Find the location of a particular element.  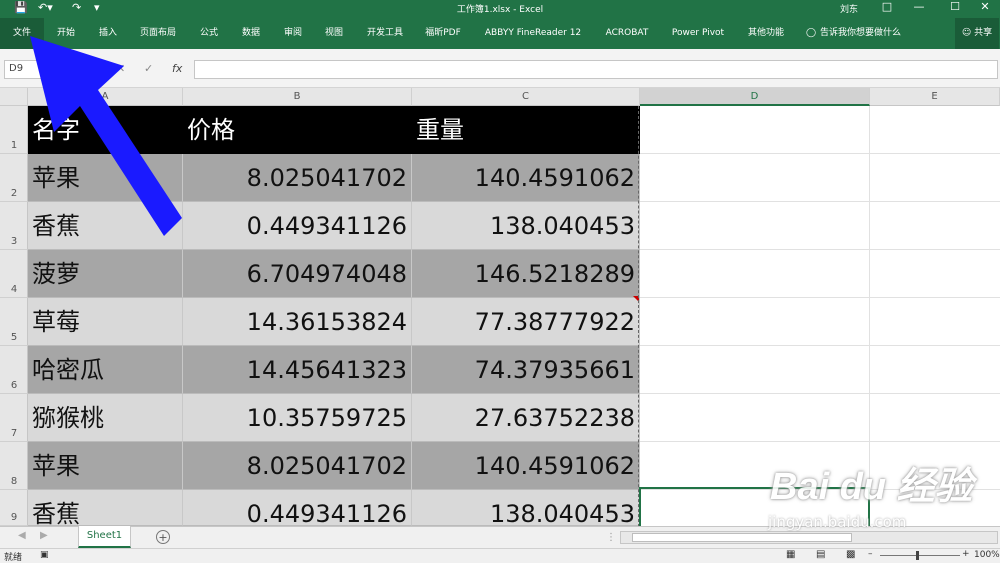

watermark-url: jingyan.baidu.com is located at coordinates (837, 522).